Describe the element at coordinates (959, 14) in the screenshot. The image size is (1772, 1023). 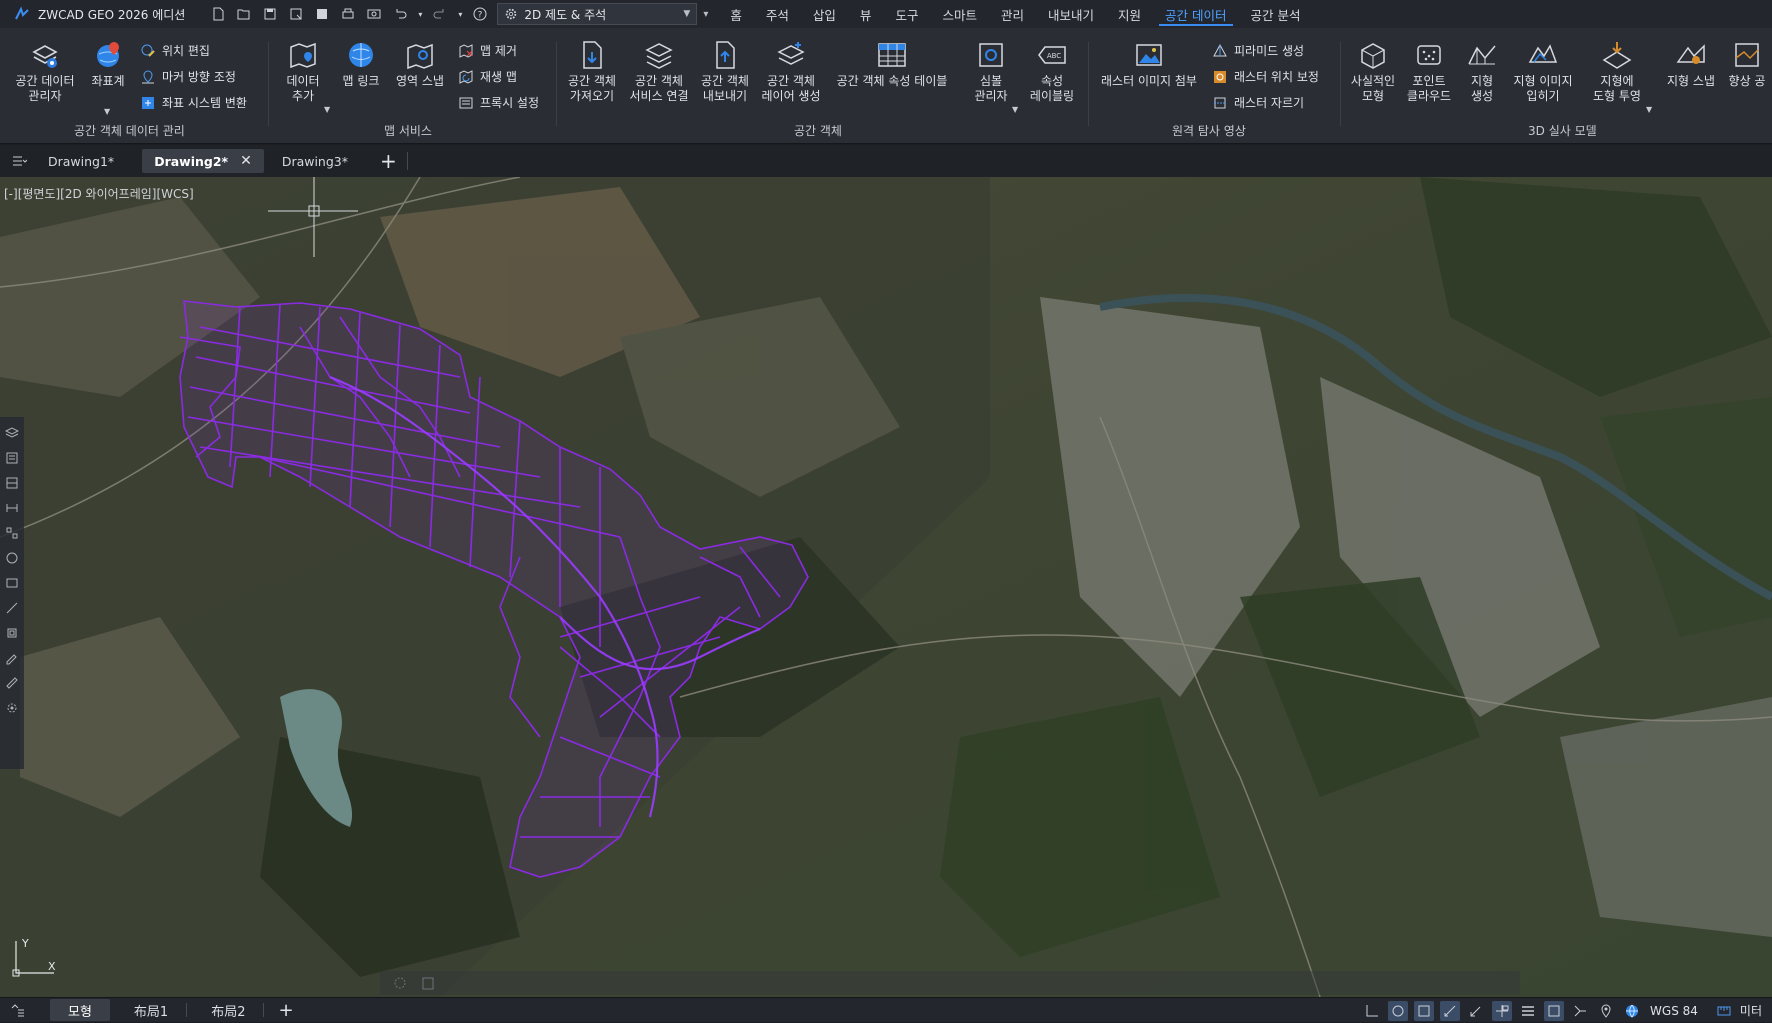
I see `tab-smart: 스마트` at that location.